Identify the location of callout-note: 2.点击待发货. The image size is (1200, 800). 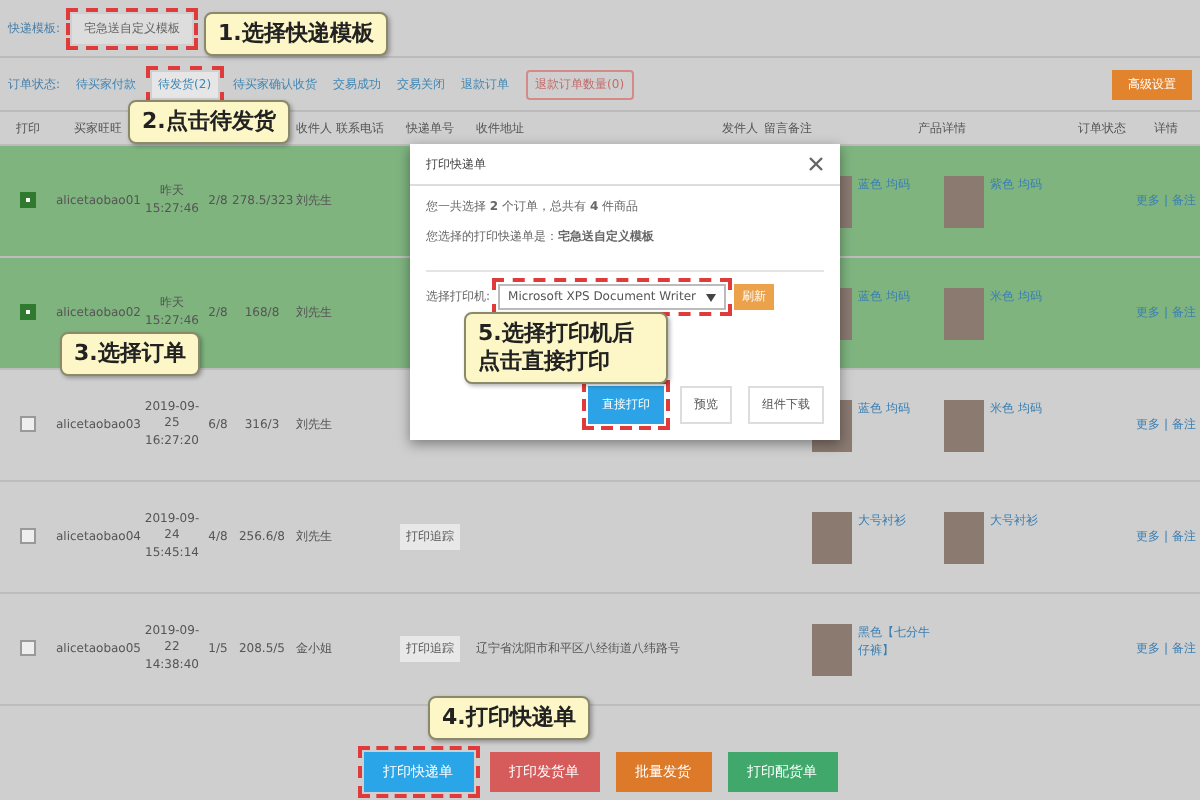
(209, 122).